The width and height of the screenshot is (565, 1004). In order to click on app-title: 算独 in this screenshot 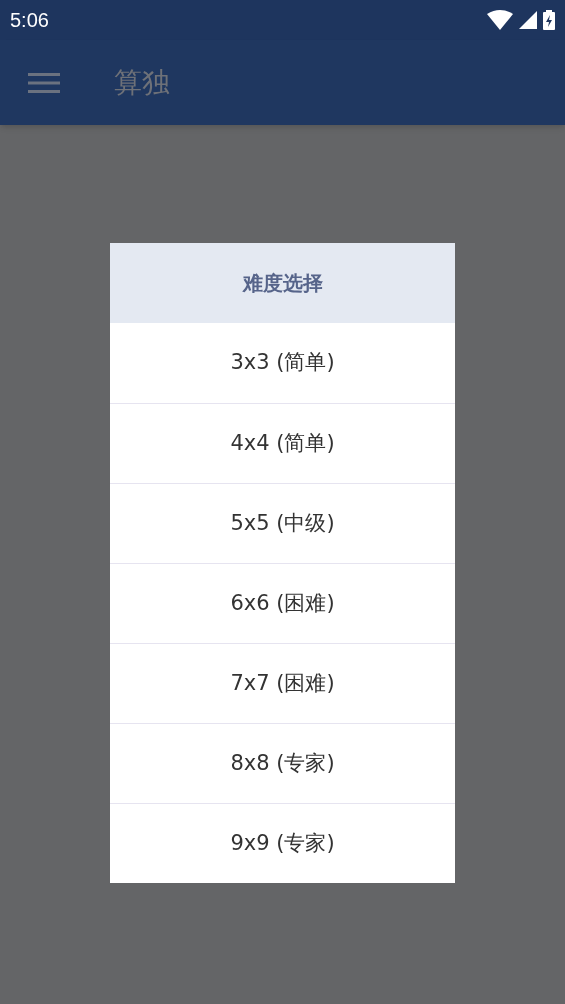, I will do `click(142, 82)`.